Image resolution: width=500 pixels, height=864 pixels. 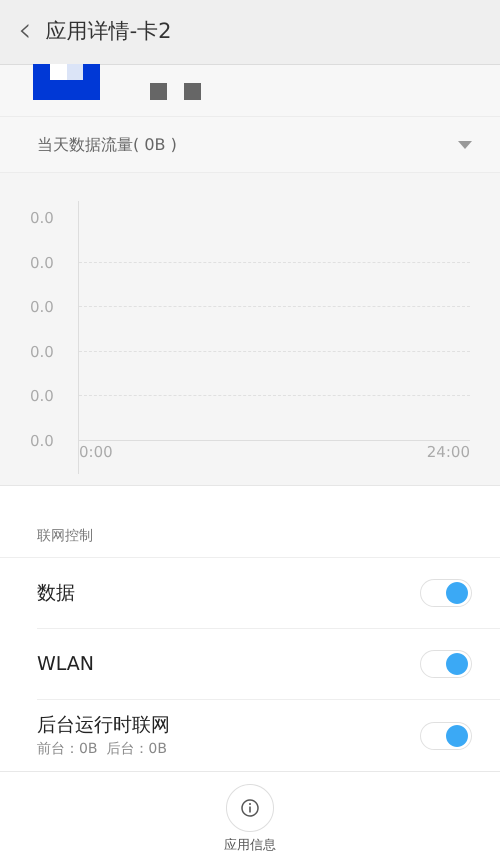 I want to click on section-title: 联网控制, so click(x=65, y=536).